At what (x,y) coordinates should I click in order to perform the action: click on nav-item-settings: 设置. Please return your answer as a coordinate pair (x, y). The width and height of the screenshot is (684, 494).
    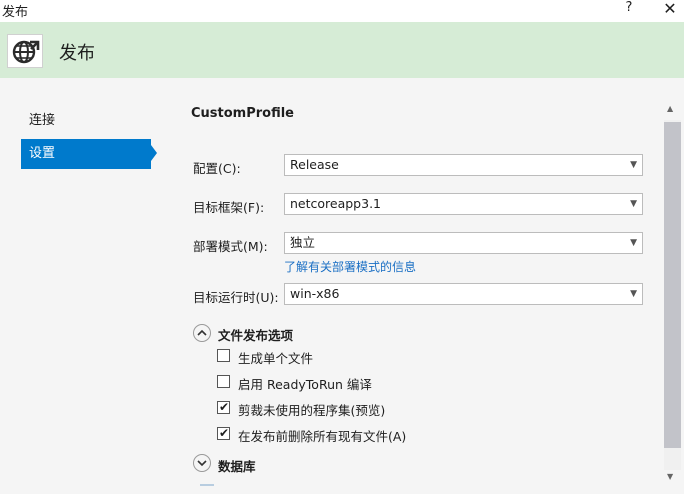
    Looking at the image, I should click on (86, 154).